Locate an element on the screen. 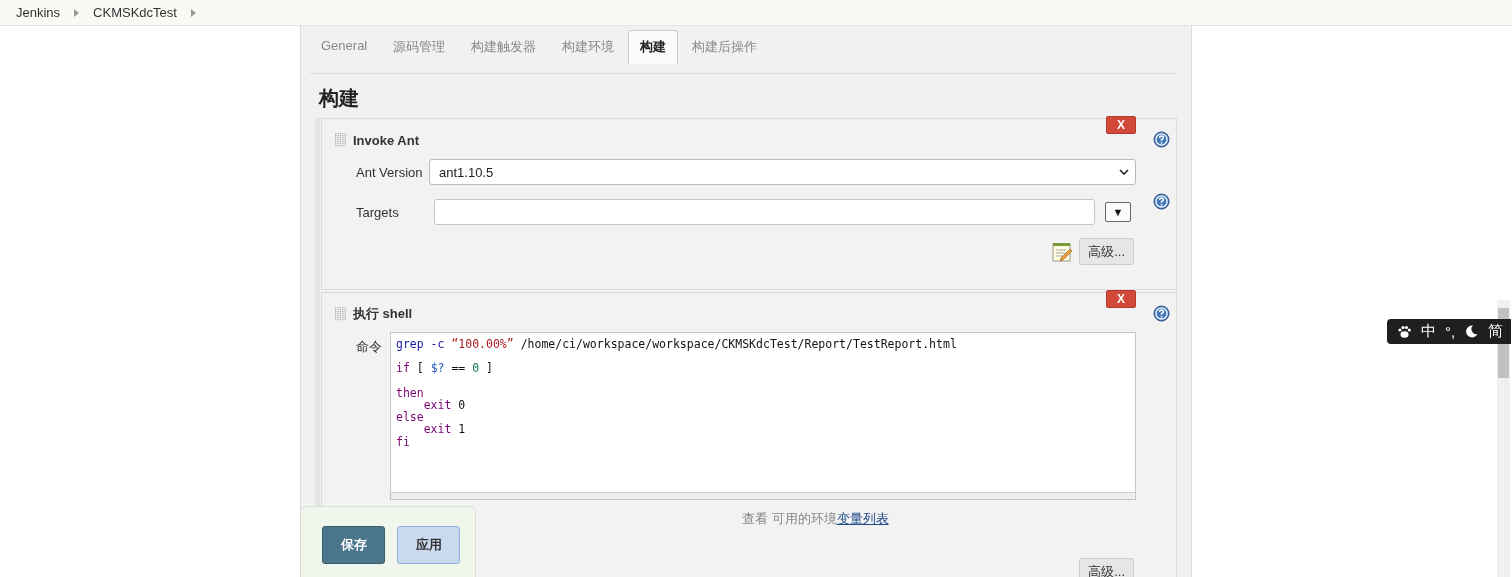  targets-field is located at coordinates (764, 212).